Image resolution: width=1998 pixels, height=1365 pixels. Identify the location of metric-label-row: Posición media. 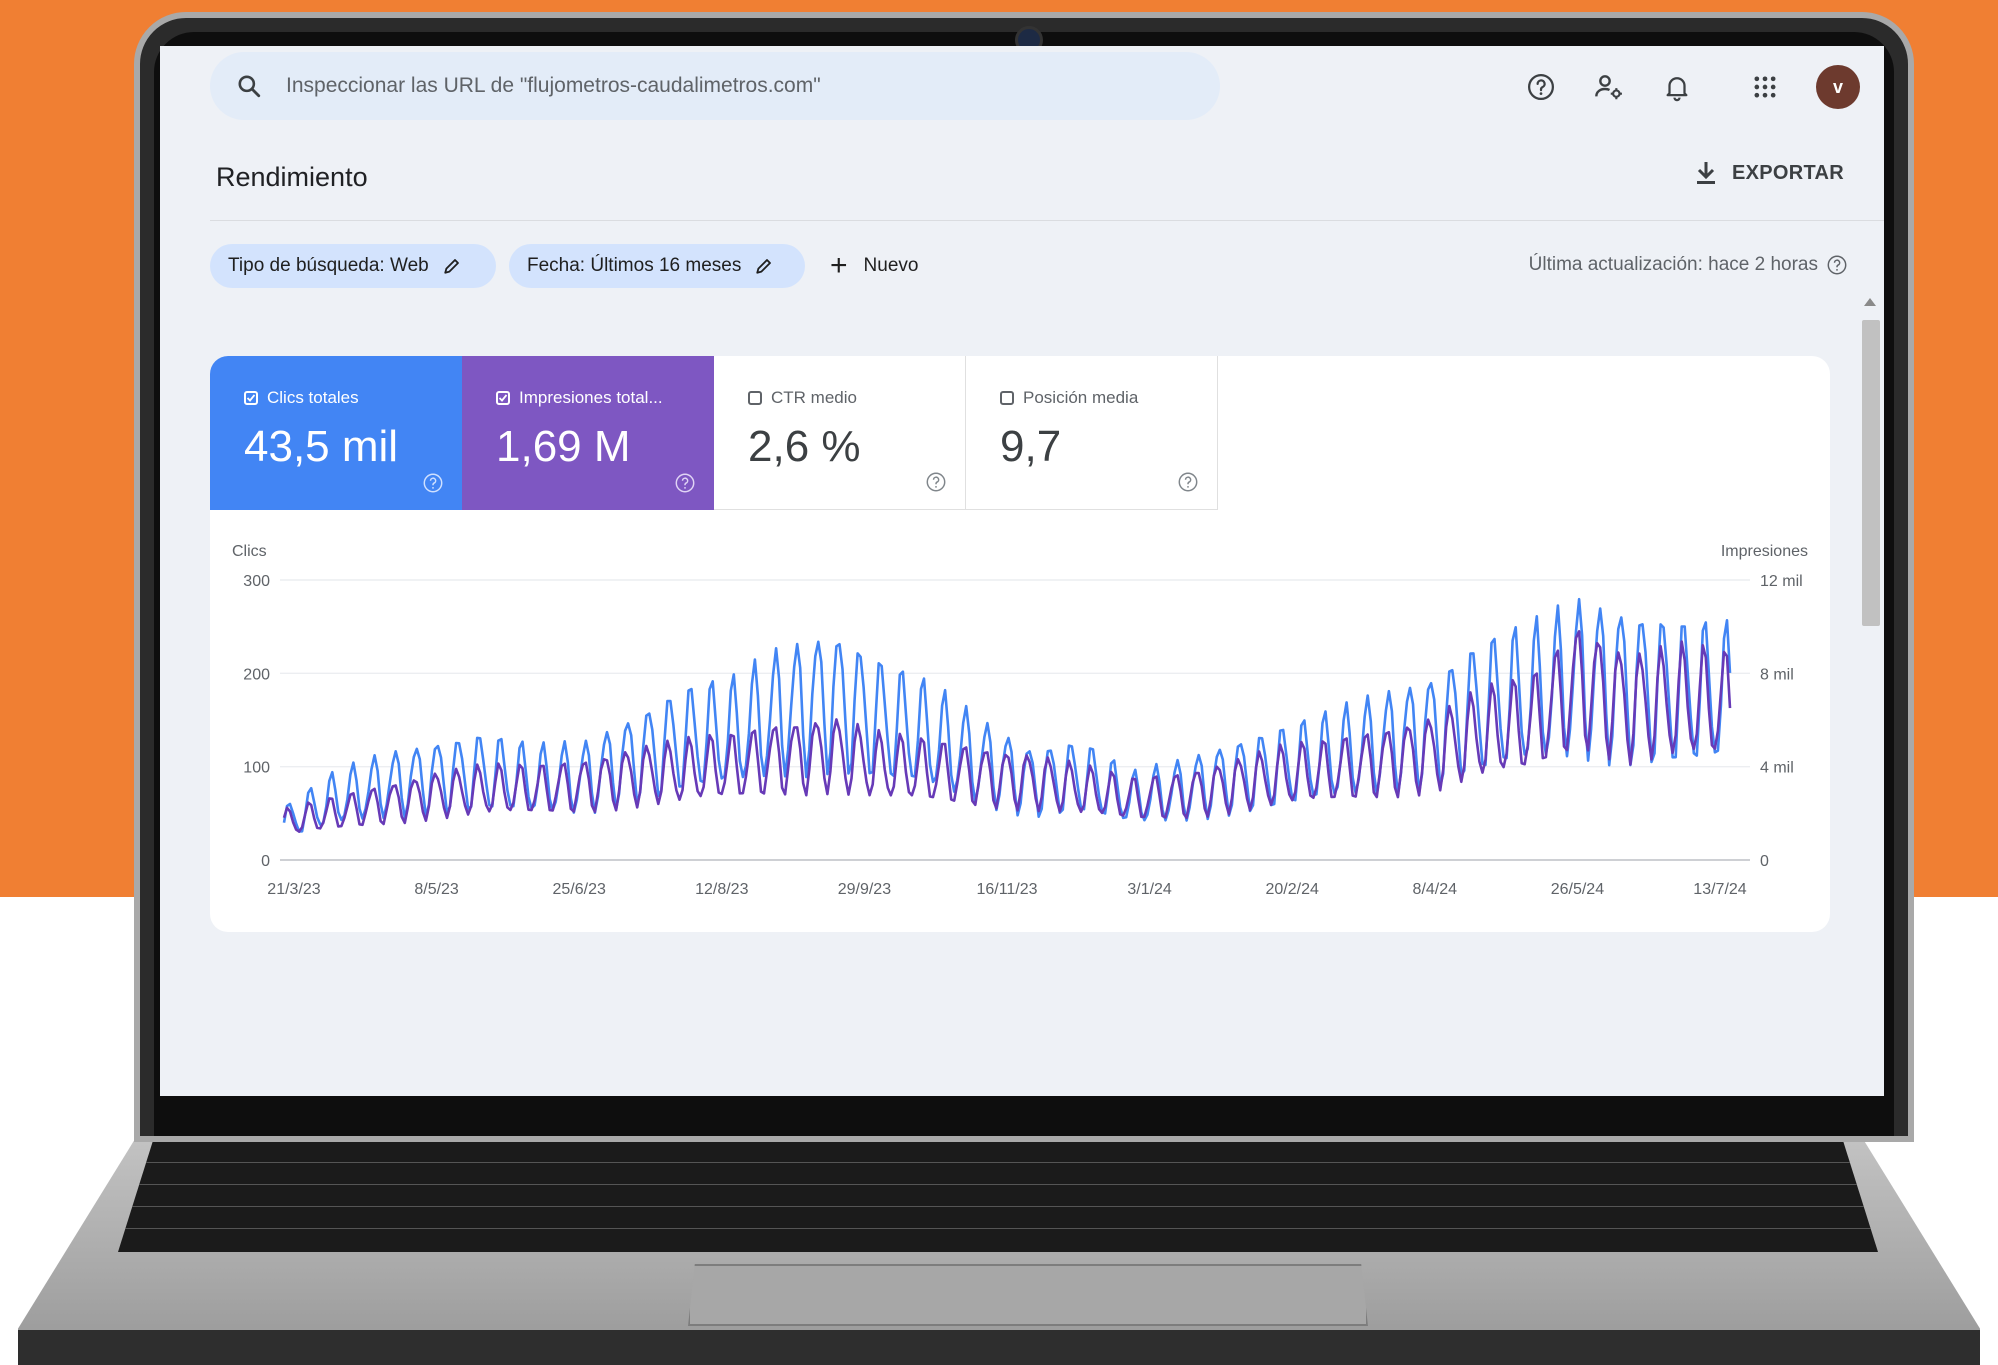
(1108, 398).